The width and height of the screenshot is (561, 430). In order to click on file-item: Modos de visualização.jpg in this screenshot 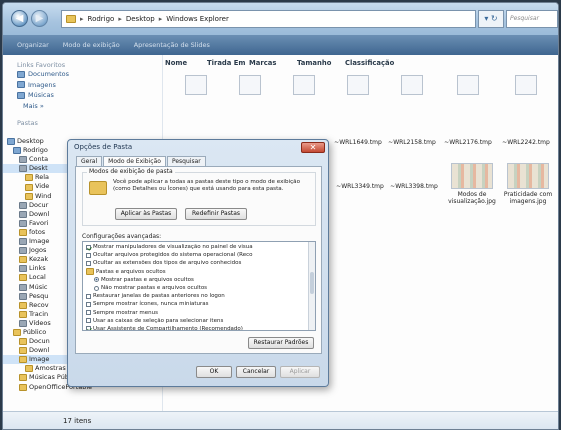, I will do `click(472, 184)`.